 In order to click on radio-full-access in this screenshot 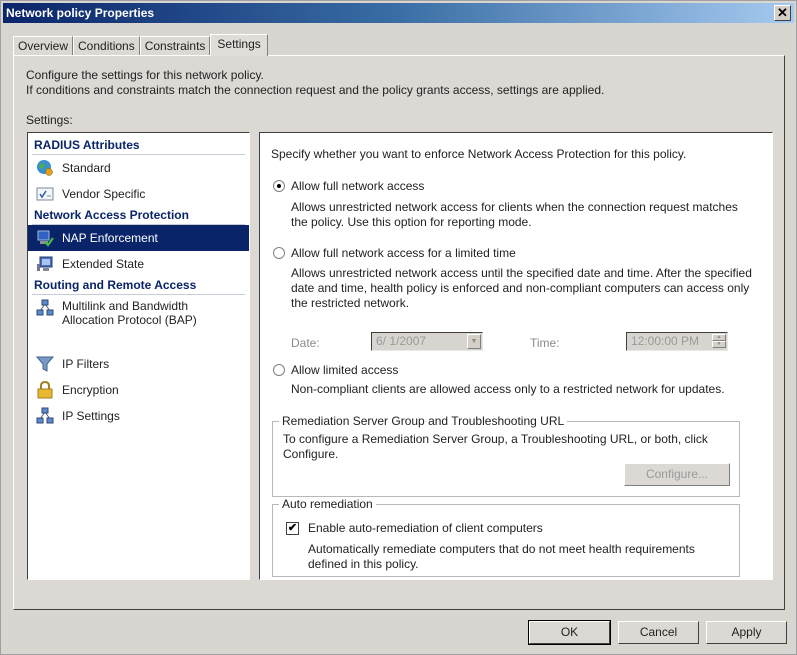, I will do `click(279, 186)`.